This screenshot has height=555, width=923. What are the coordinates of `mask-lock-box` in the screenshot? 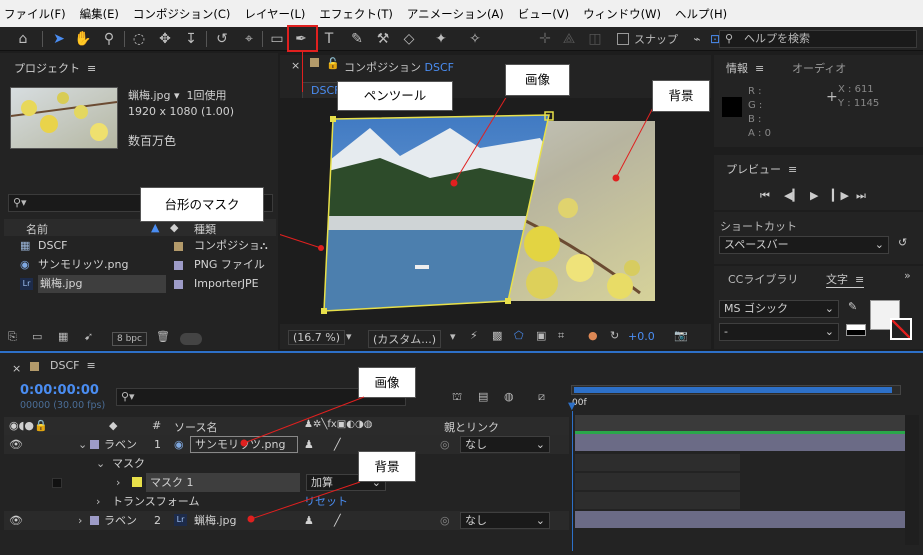 It's located at (57, 483).